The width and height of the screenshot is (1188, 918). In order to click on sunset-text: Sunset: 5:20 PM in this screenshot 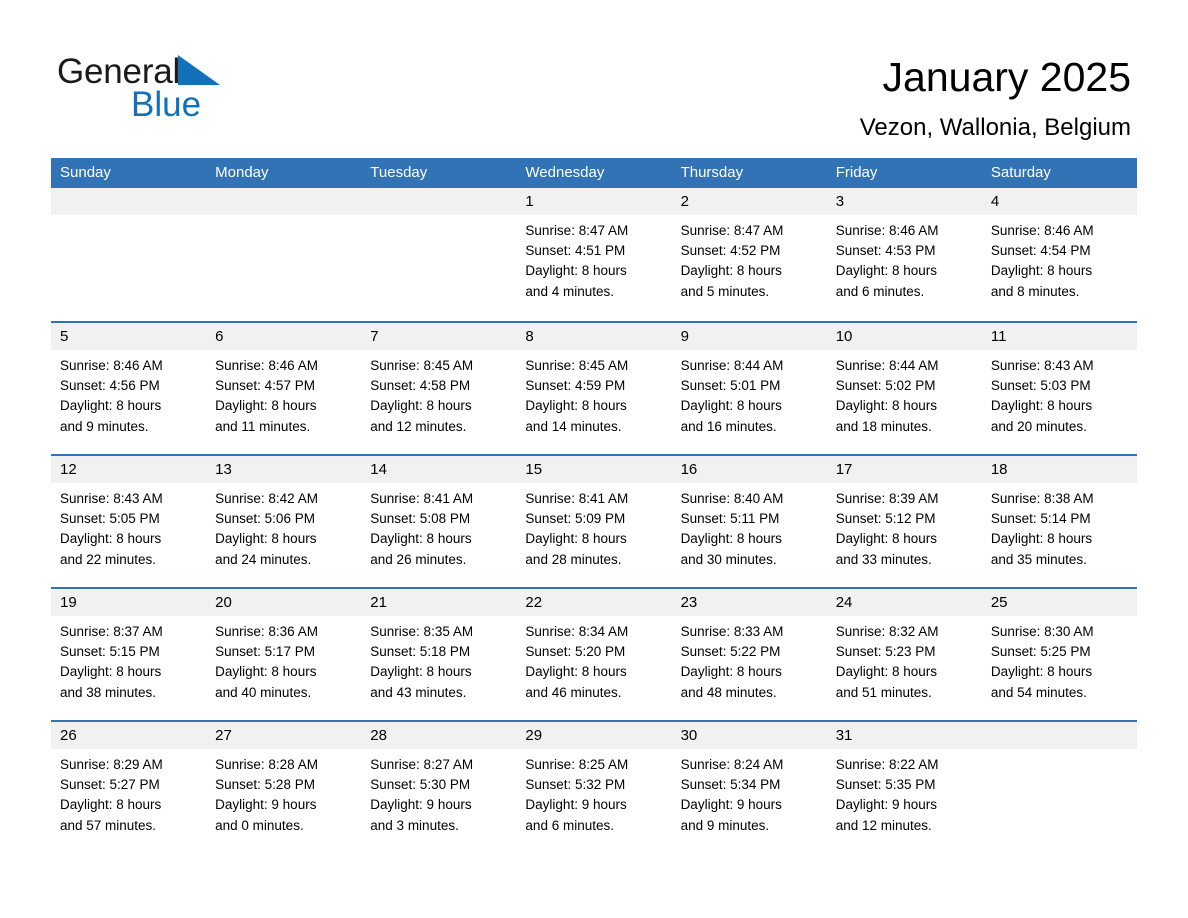, I will do `click(575, 652)`.